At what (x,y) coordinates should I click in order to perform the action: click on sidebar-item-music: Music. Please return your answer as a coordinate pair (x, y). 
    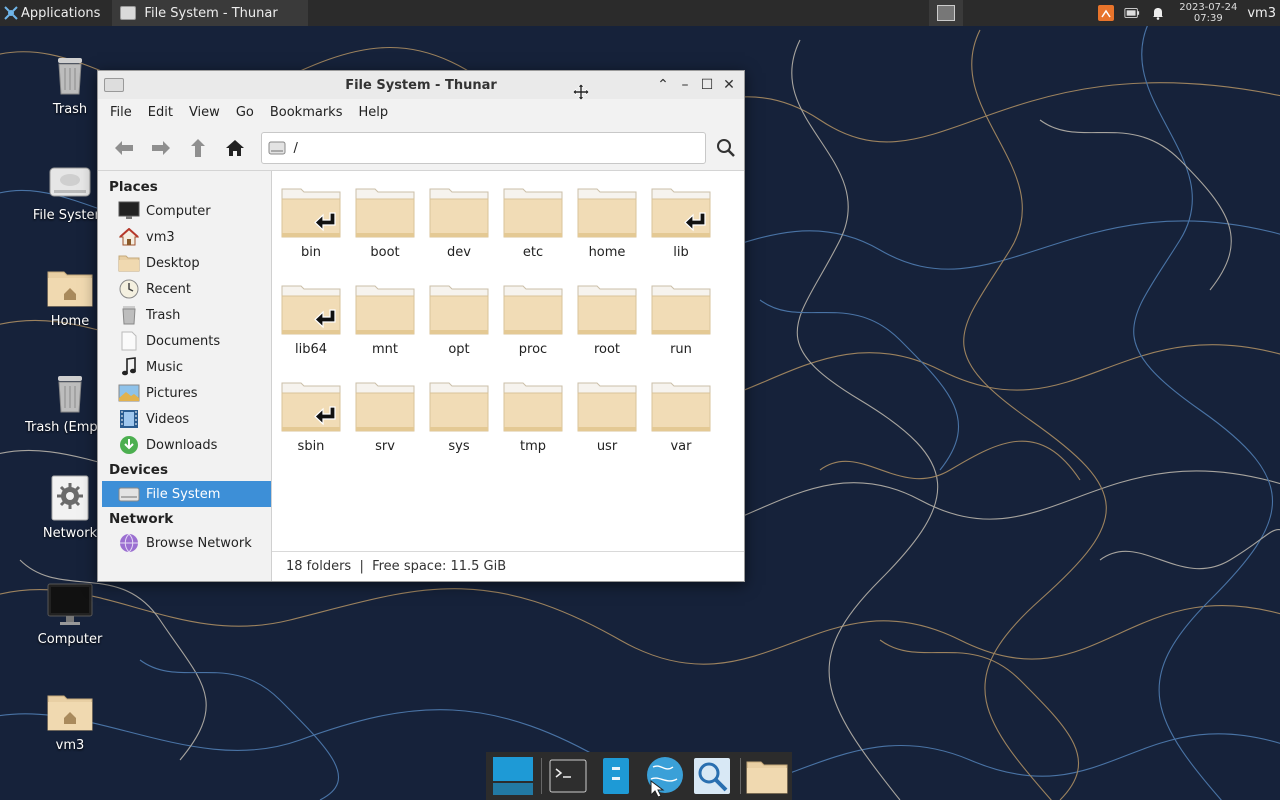
    Looking at the image, I should click on (184, 367).